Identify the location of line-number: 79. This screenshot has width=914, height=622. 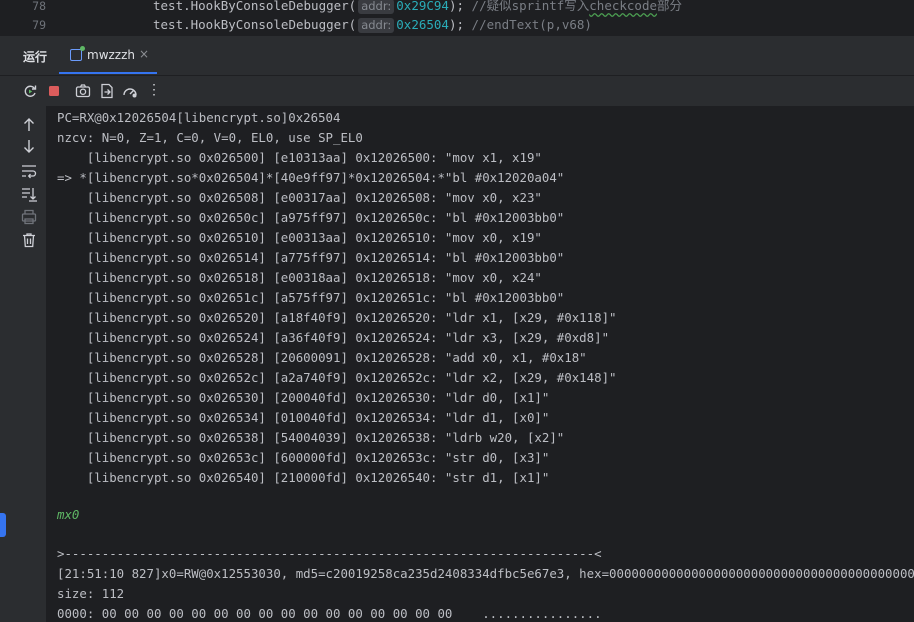
(39, 25).